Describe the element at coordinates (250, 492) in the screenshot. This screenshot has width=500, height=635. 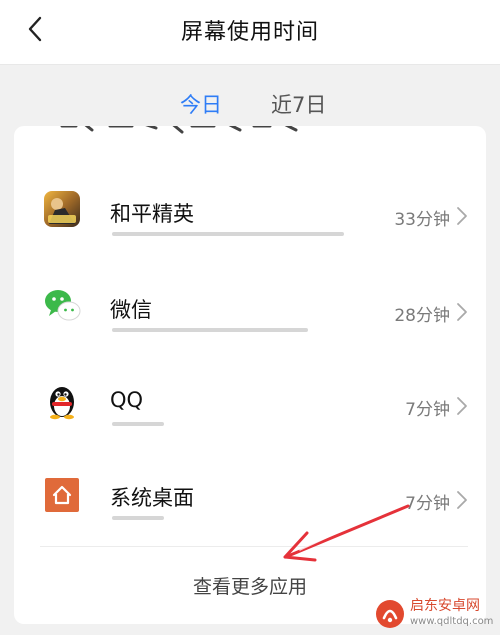
I see `app-row-system-launcher: 系统桌面 7分钟` at that location.